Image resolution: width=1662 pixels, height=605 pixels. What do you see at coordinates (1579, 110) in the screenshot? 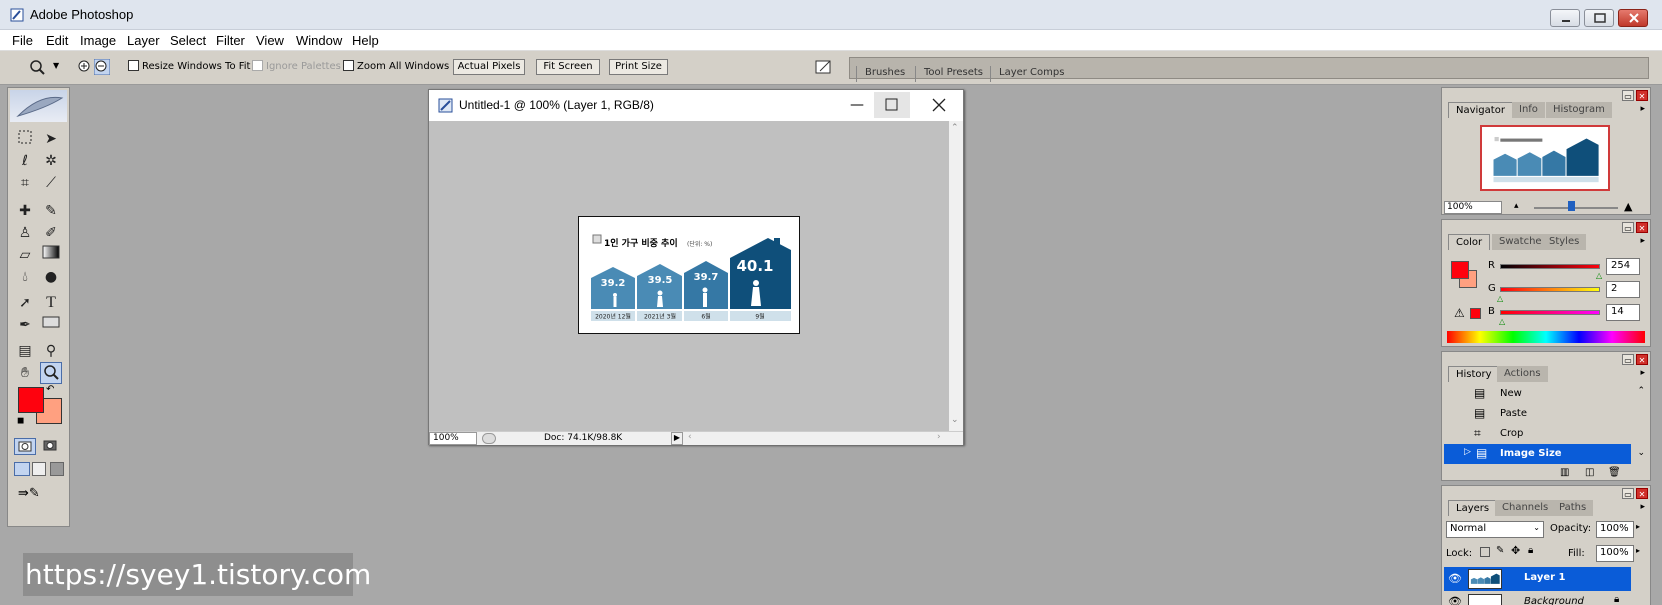
I see `tab-histogram: Histogram` at bounding box center [1579, 110].